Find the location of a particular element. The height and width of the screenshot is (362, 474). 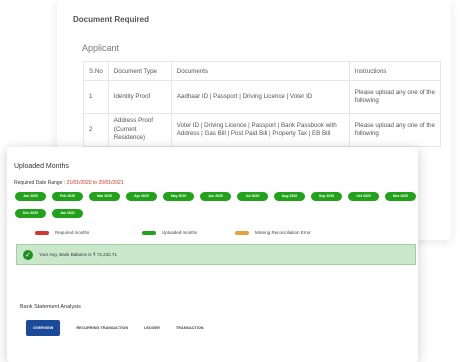

month-chip: Mar 2020 is located at coordinates (104, 196).